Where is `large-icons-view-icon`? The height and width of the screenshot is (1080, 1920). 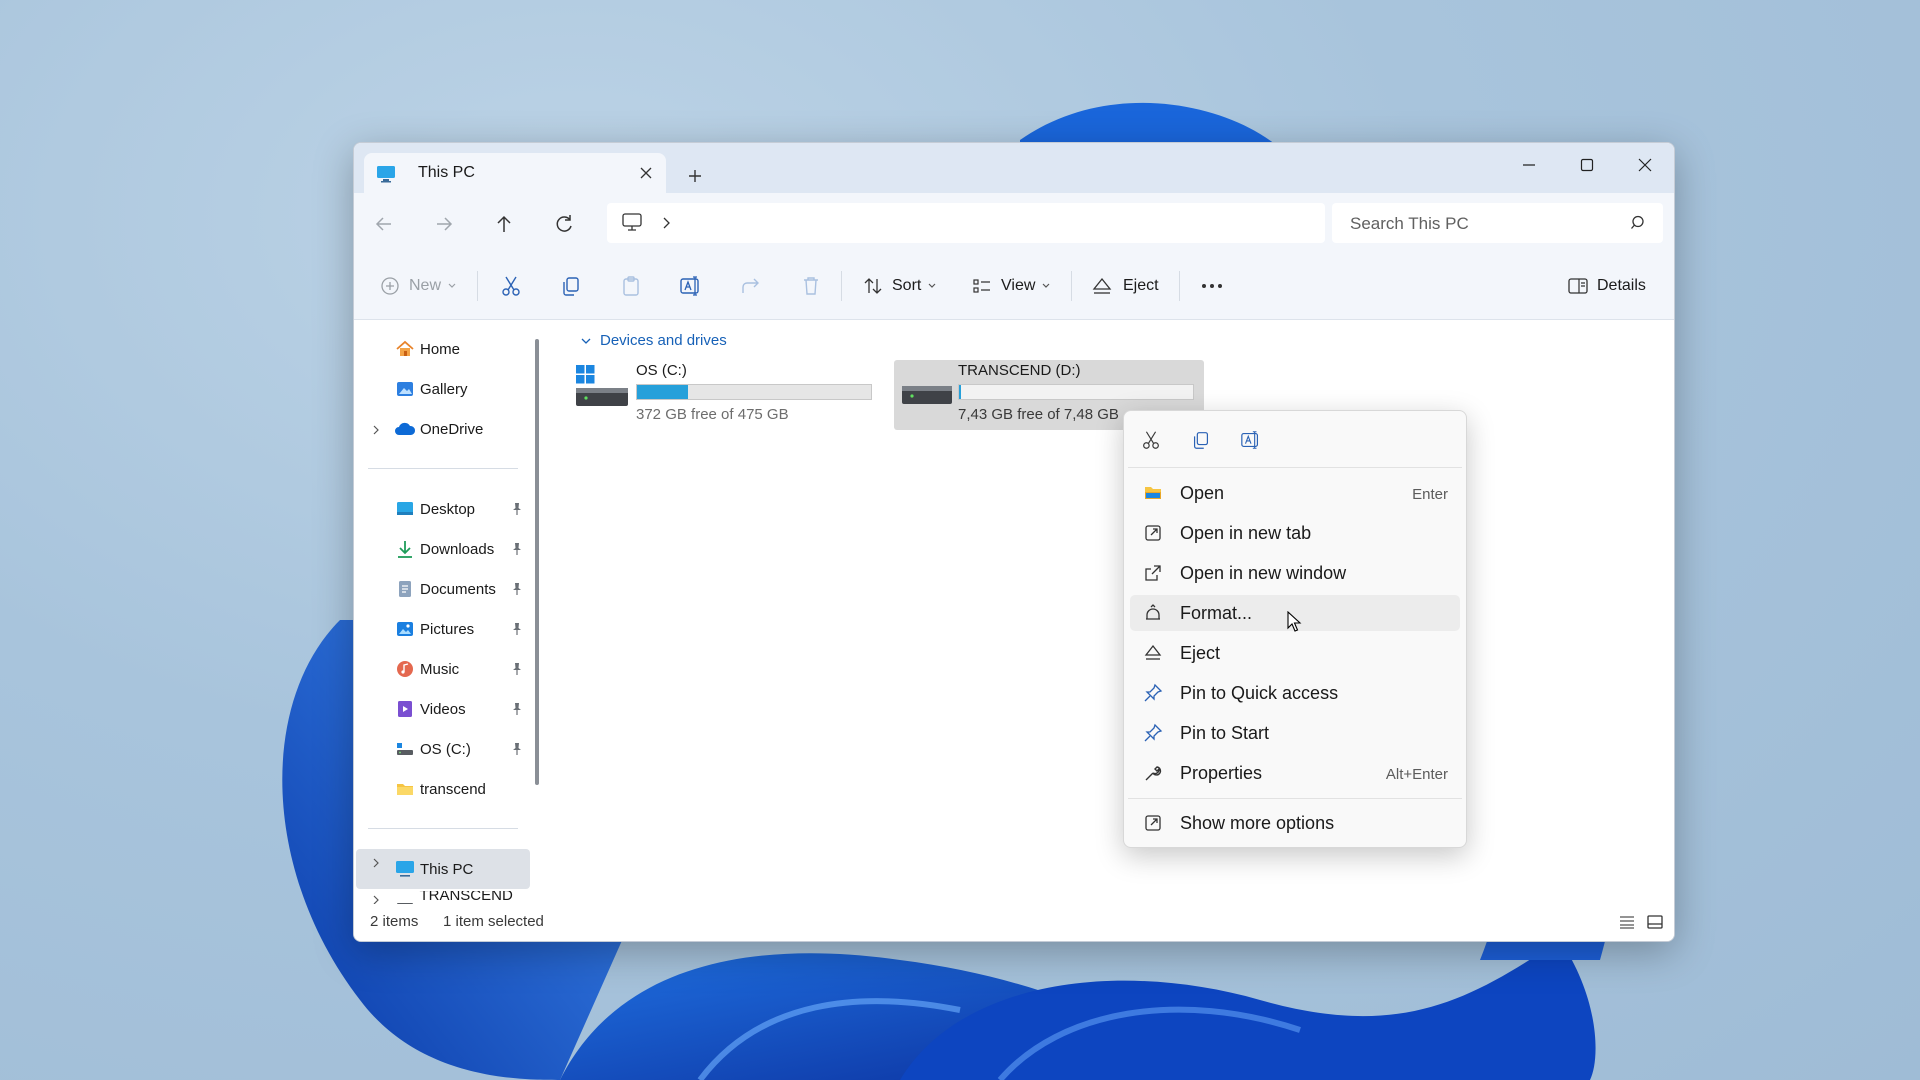
large-icons-view-icon is located at coordinates (1655, 922).